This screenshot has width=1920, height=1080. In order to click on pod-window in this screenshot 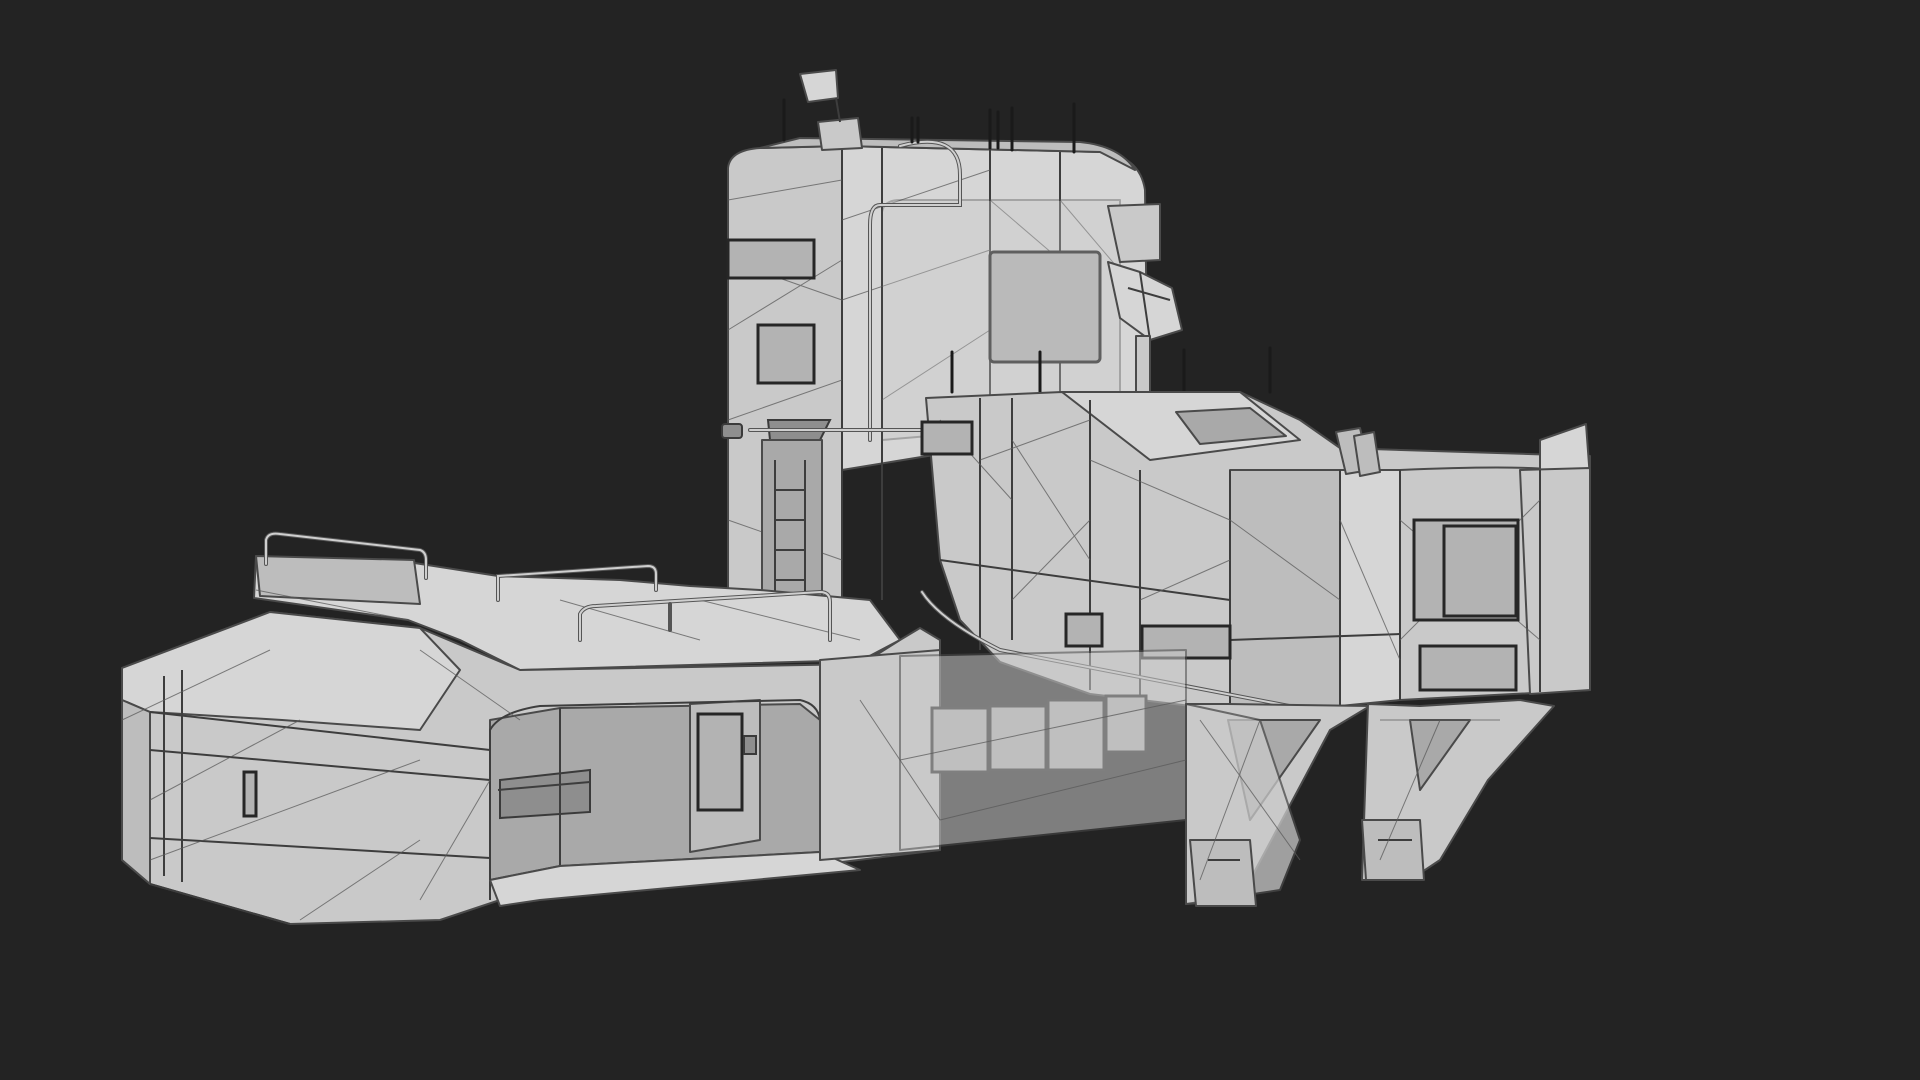, I will do `click(250, 794)`.